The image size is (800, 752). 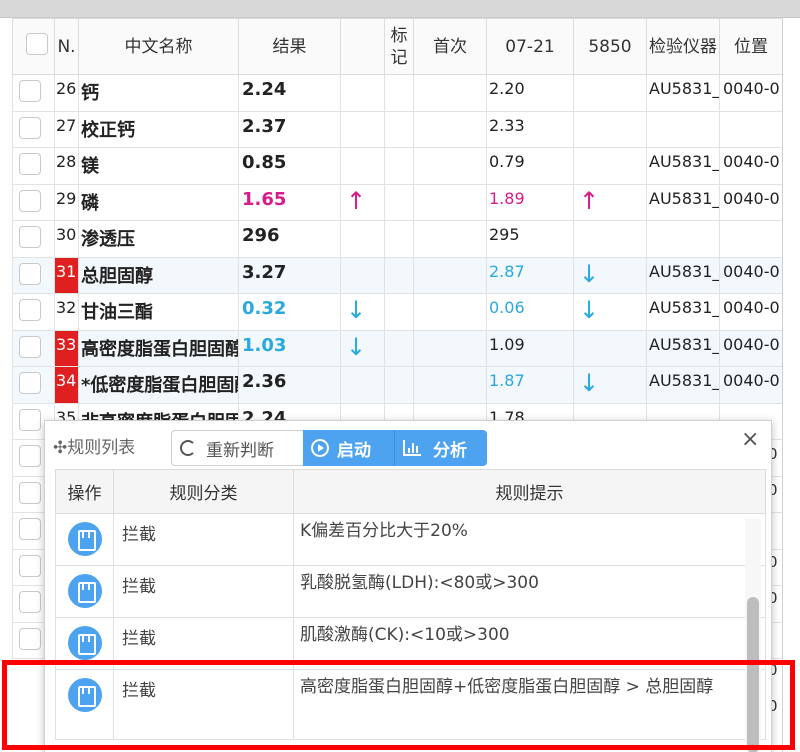 I want to click on rules-header-row: 操作 规则分类 规则提示, so click(x=410, y=491).